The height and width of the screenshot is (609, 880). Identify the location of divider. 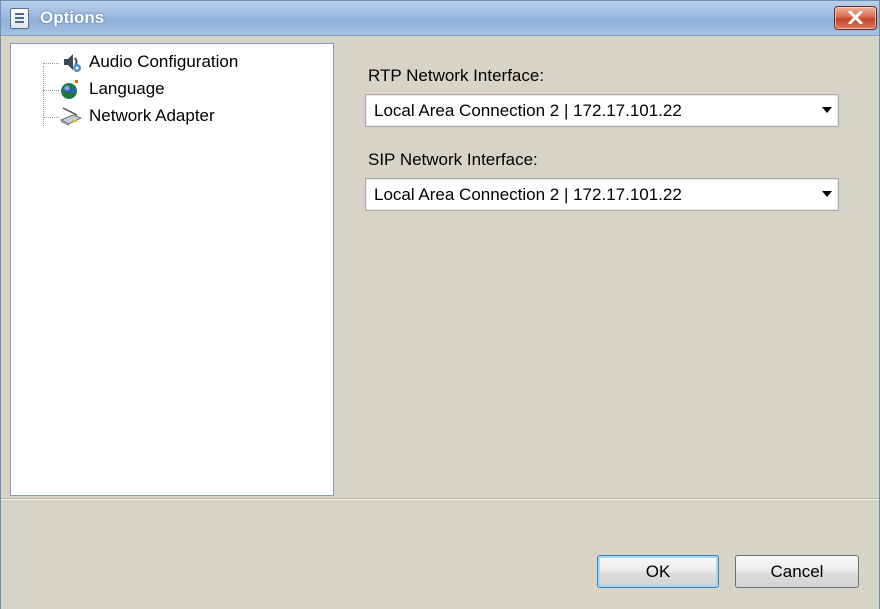
(440, 499).